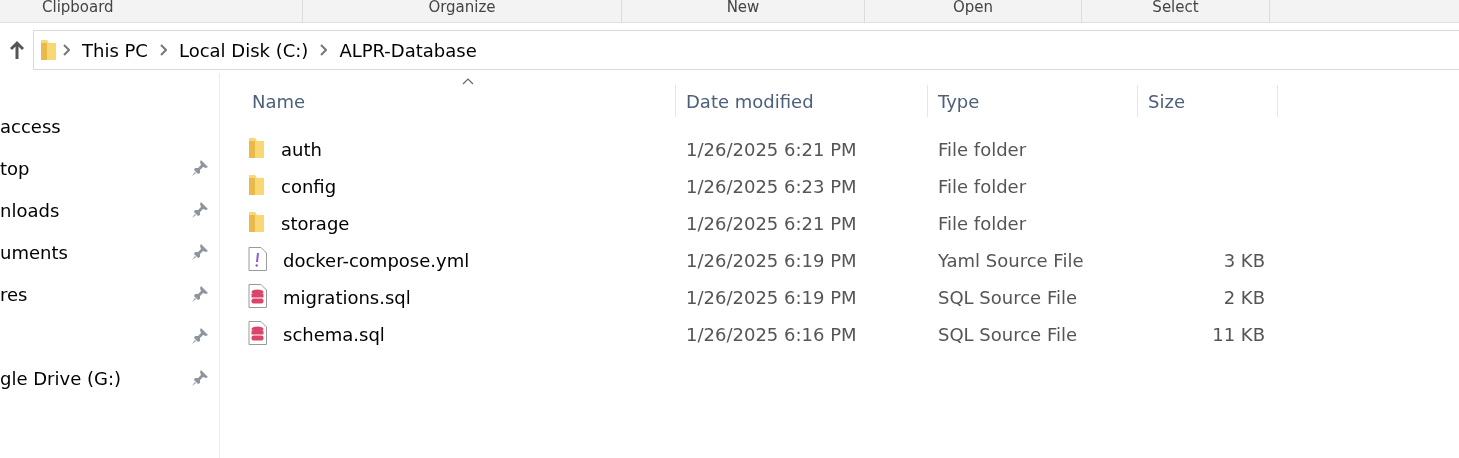  What do you see at coordinates (1011, 260) in the screenshot?
I see `type-cell: Yaml Source File` at bounding box center [1011, 260].